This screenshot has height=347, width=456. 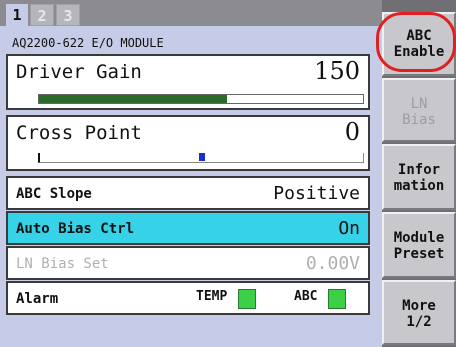 I want to click on driver-gain-label: Driver Gain, so click(x=79, y=72).